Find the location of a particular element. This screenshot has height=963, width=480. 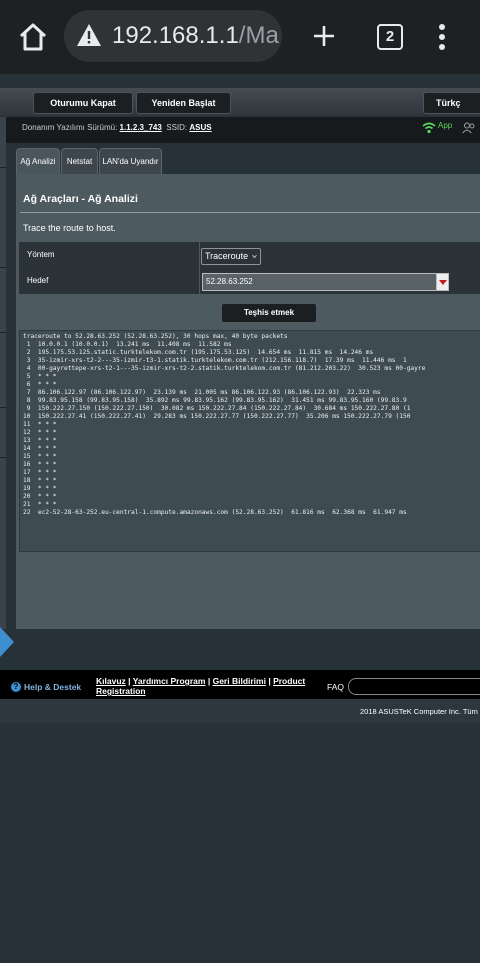

dropdown-arrow-icon is located at coordinates (443, 282).